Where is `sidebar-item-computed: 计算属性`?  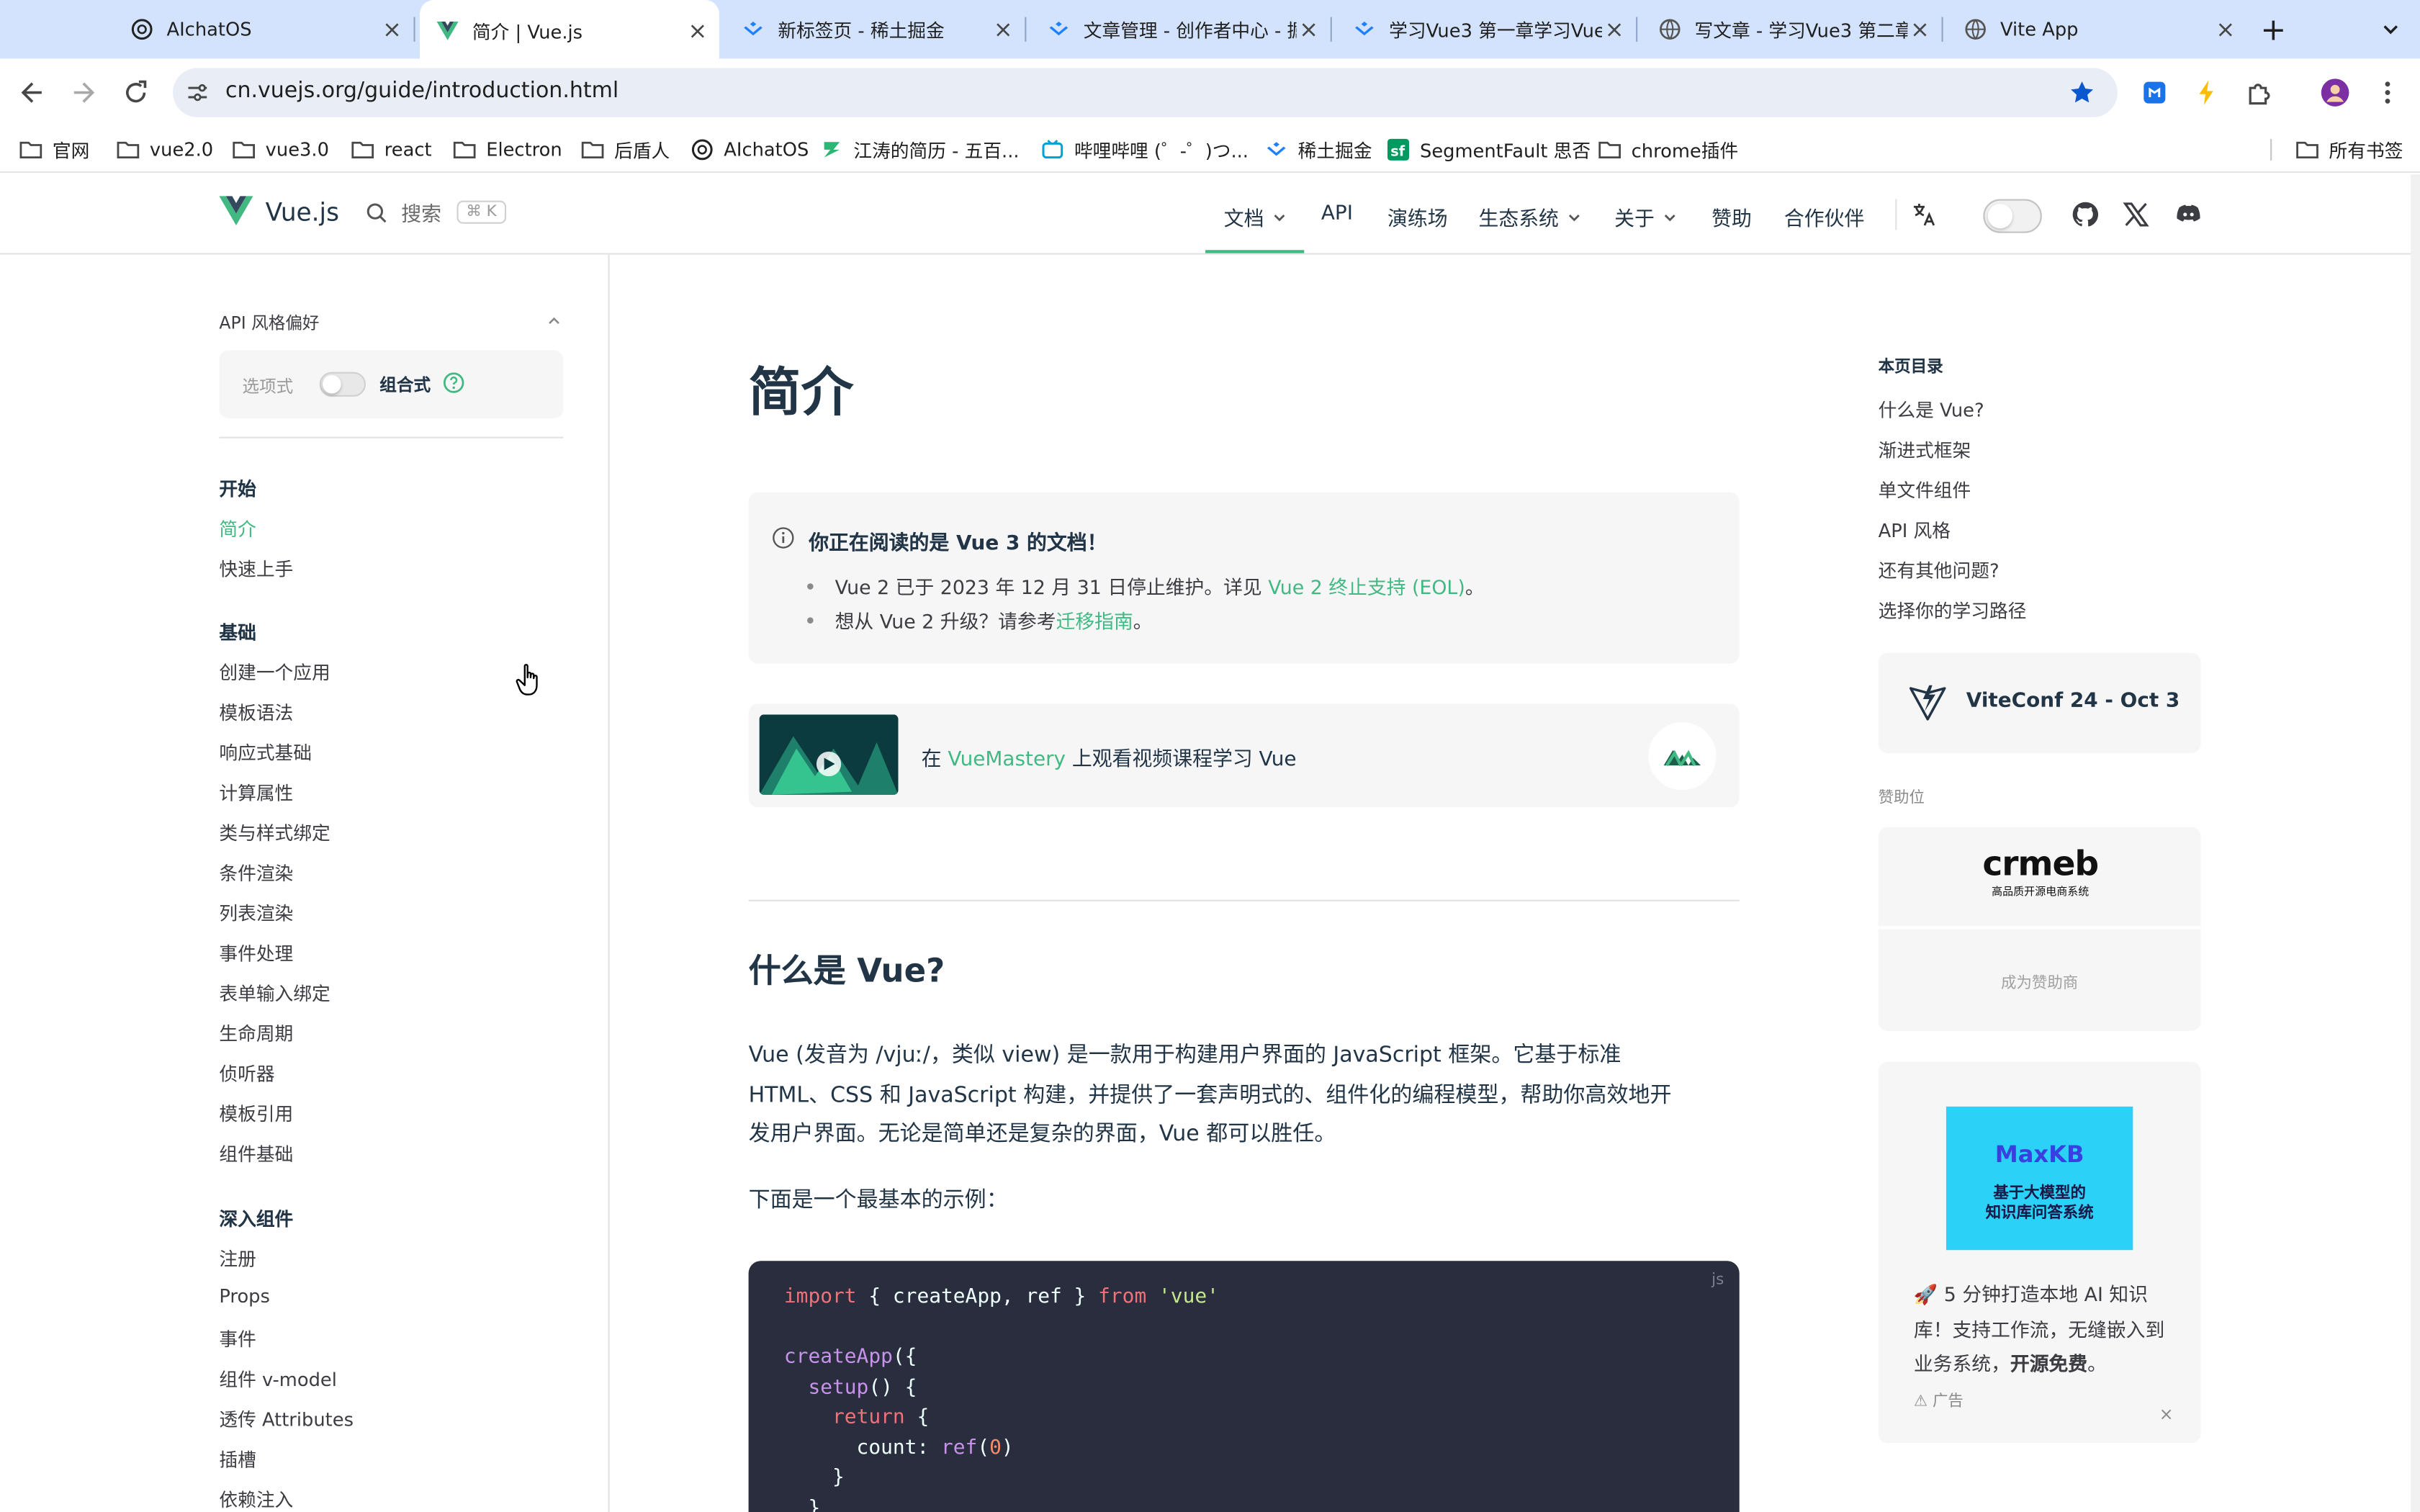
sidebar-item-computed: 计算属性 is located at coordinates (256, 792).